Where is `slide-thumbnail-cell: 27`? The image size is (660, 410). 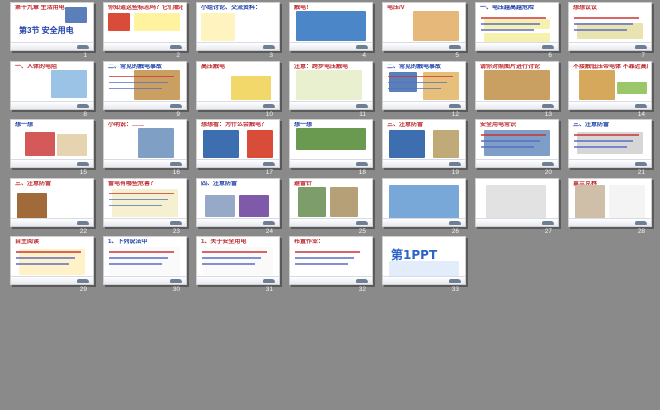 slide-thumbnail-cell: 27 is located at coordinates (515, 205).